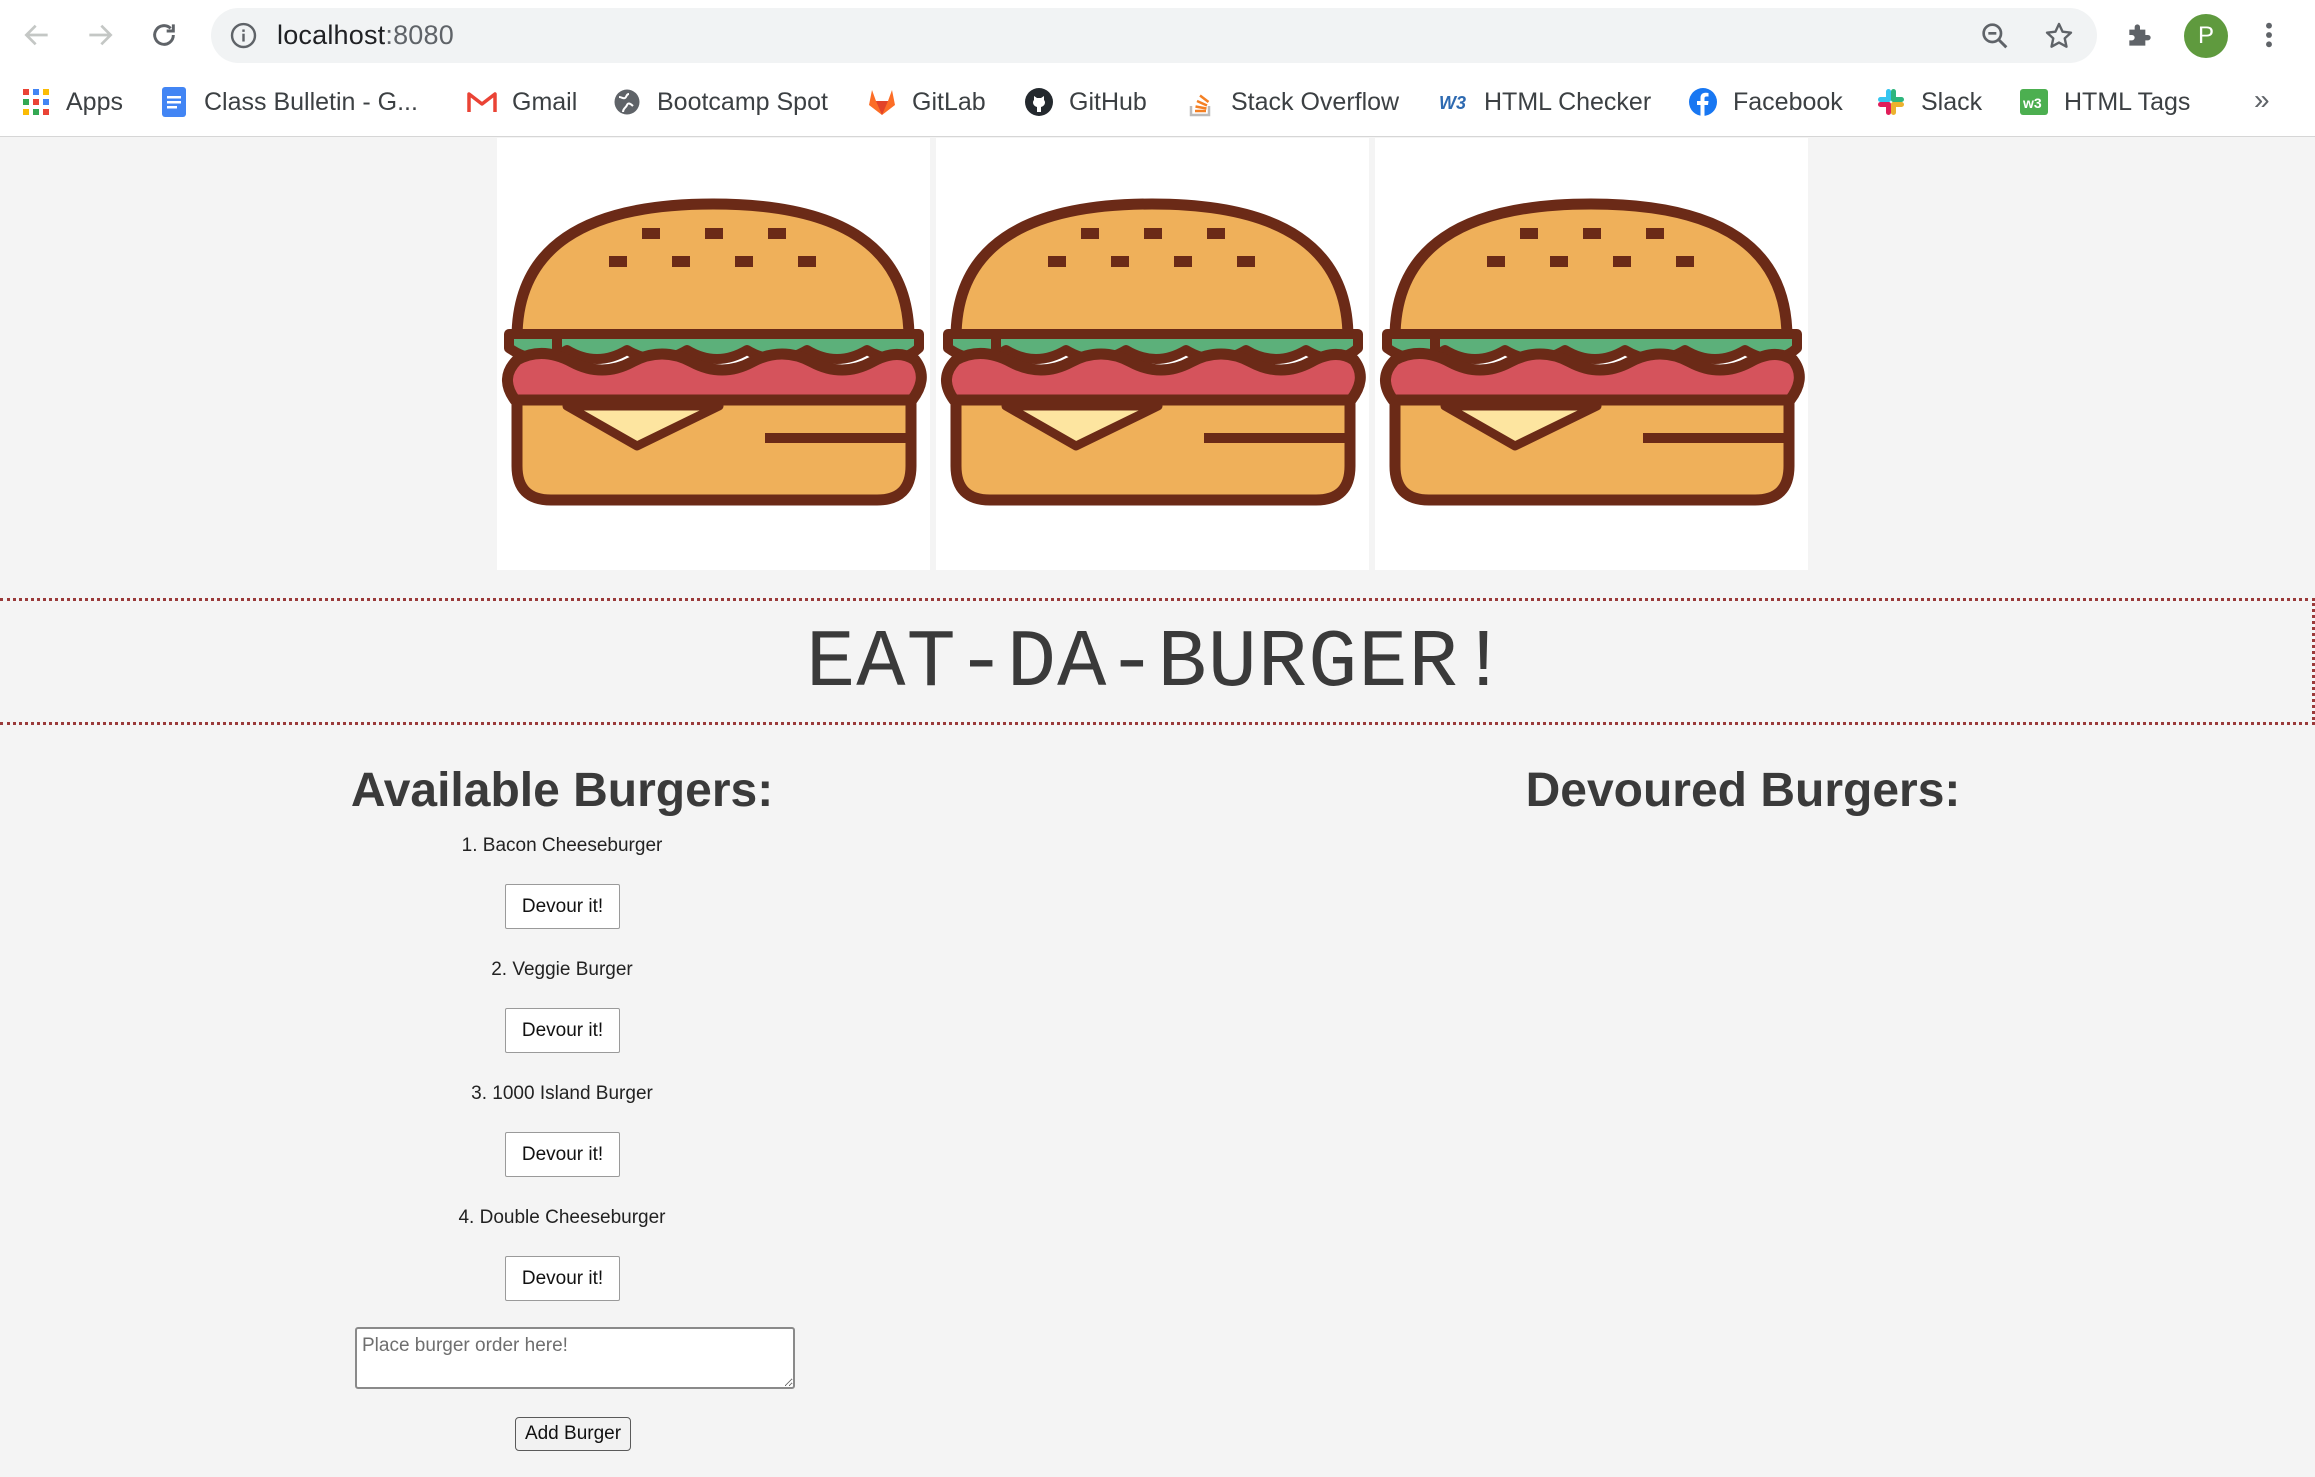 Image resolution: width=2315 pixels, height=1477 pixels. What do you see at coordinates (243, 35) in the screenshot?
I see `site-info-icon` at bounding box center [243, 35].